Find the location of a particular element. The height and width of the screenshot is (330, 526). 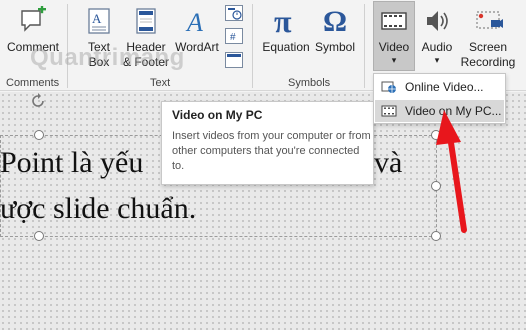

equation-button: π Equation is located at coordinates (286, 28).